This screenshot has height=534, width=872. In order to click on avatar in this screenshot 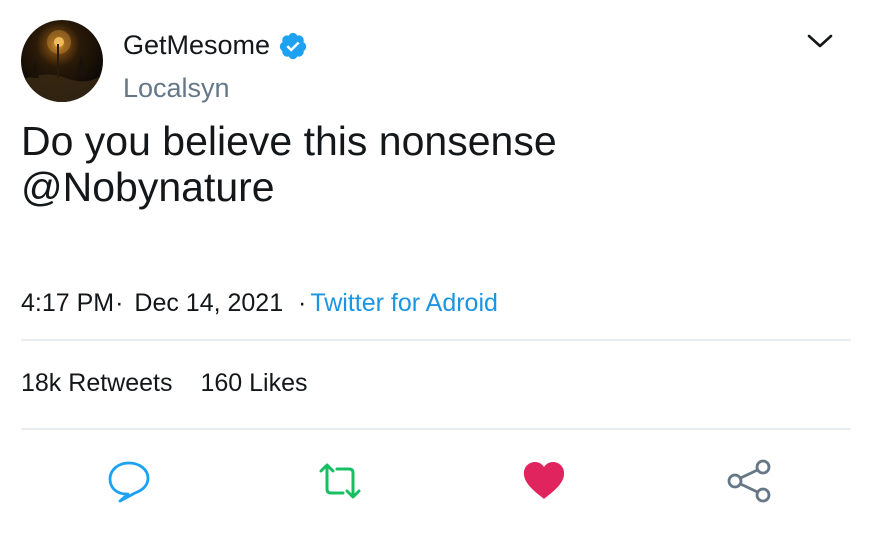, I will do `click(62, 61)`.